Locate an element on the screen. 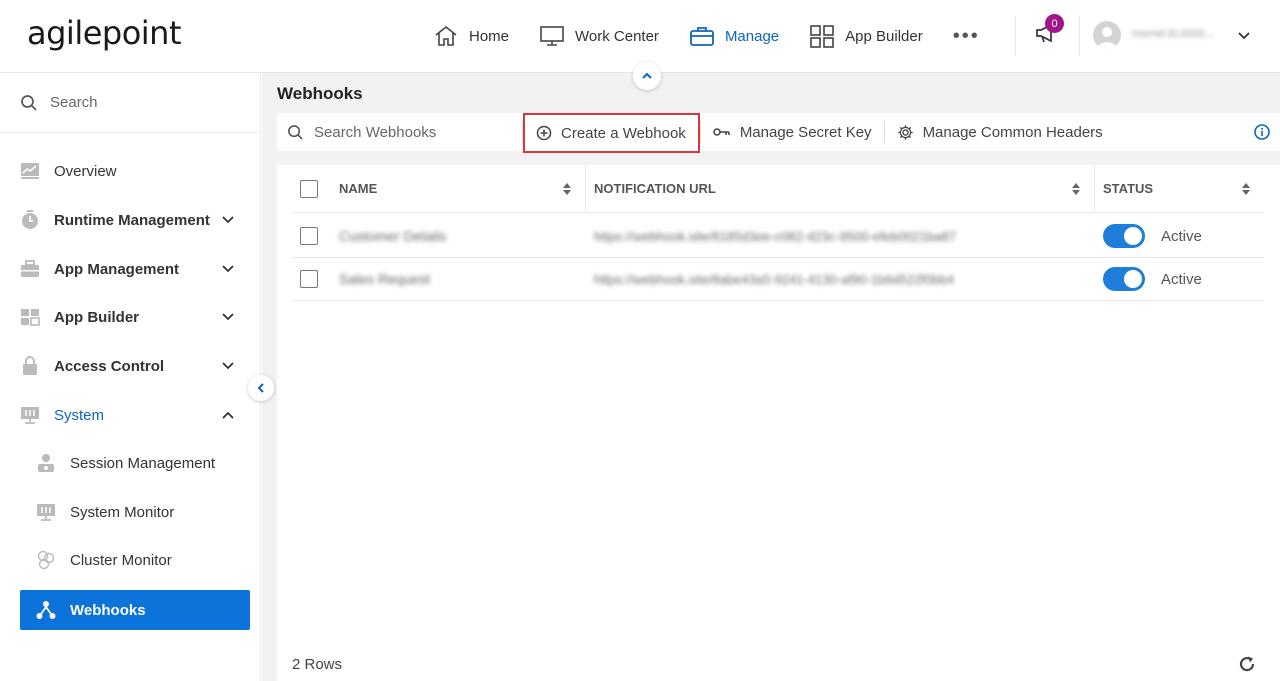 The width and height of the screenshot is (1280, 681). sidebar-item-app-management-label: App Management is located at coordinates (117, 269).